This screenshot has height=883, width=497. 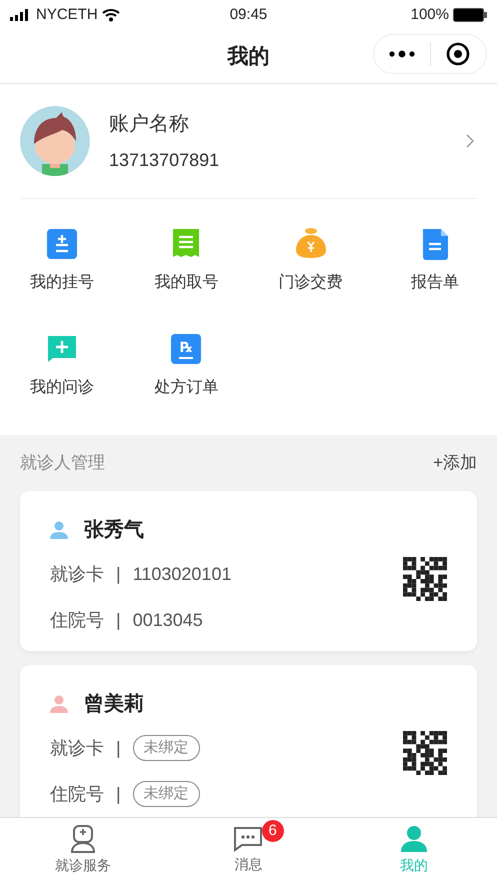 I want to click on menu-item: 我的挂号, so click(x=62, y=277).